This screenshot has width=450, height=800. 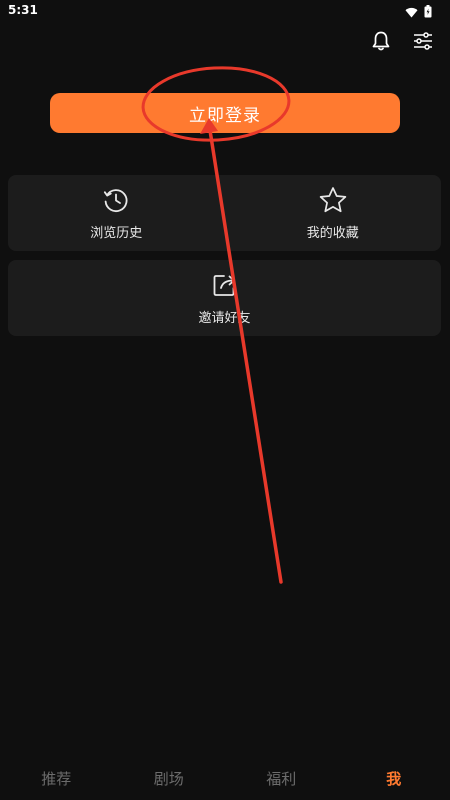 I want to click on menu-card-secondary: 邀请好友, so click(x=224, y=298).